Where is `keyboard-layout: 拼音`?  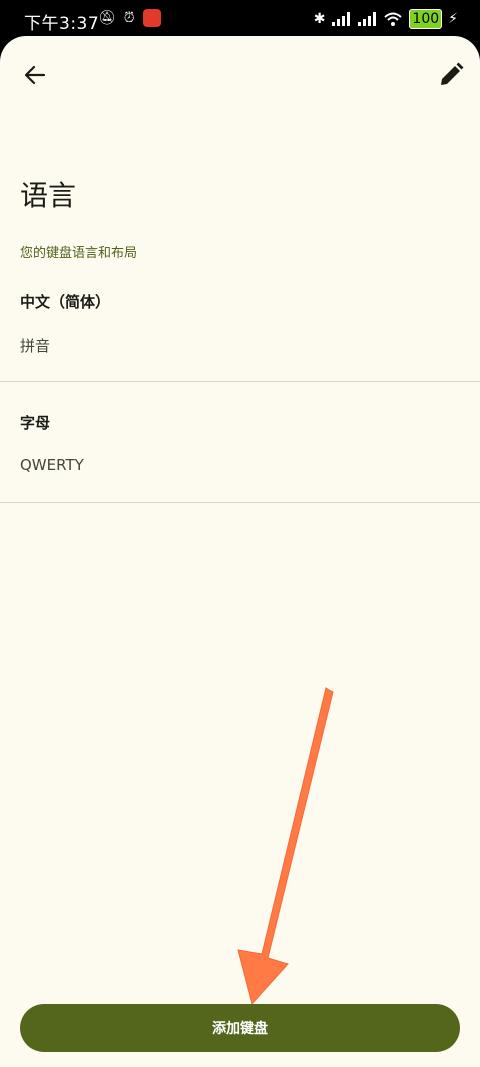 keyboard-layout: 拼音 is located at coordinates (35, 346).